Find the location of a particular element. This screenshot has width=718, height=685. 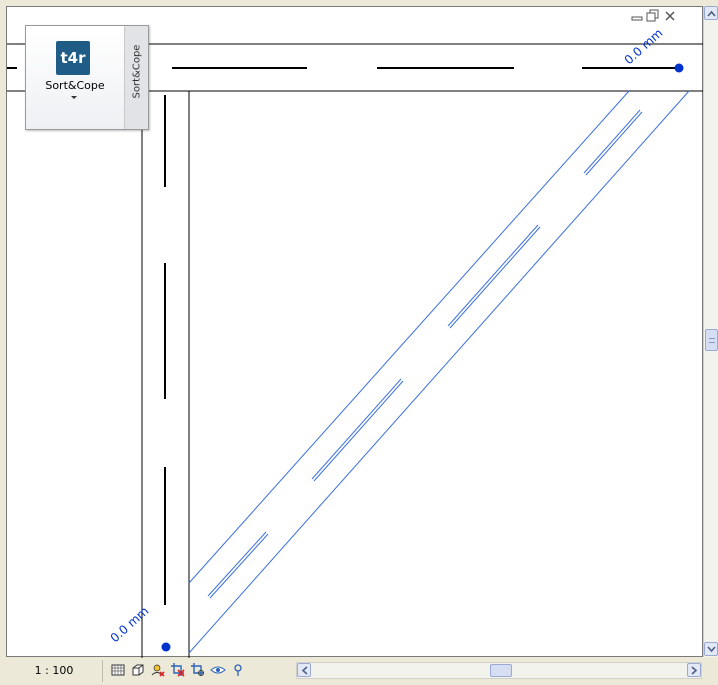

chevron-down-icon is located at coordinates (711, 649).